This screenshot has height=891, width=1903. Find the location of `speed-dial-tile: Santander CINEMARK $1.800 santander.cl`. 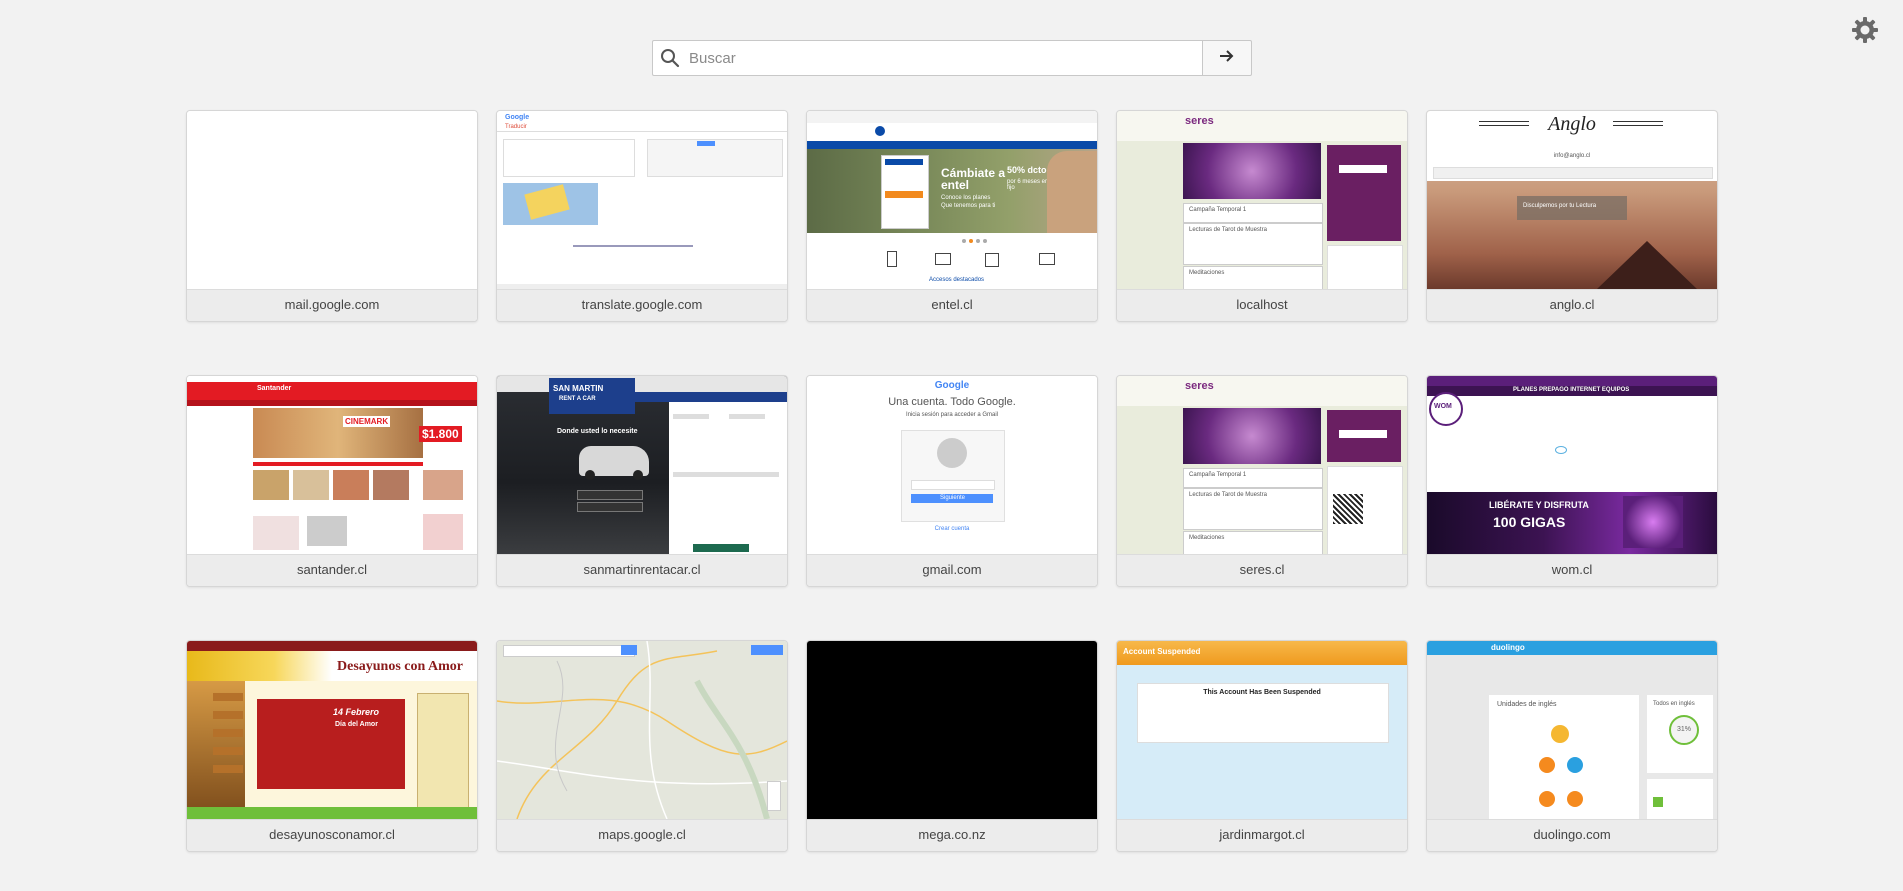

speed-dial-tile: Santander CINEMARK $1.800 santander.cl is located at coordinates (332, 481).